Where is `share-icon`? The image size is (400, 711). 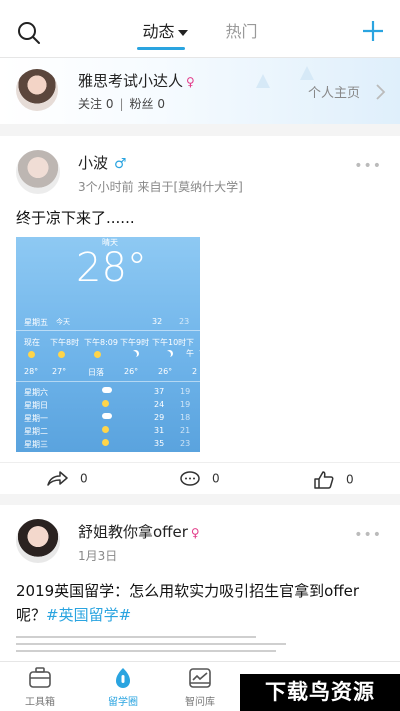 share-icon is located at coordinates (57, 478).